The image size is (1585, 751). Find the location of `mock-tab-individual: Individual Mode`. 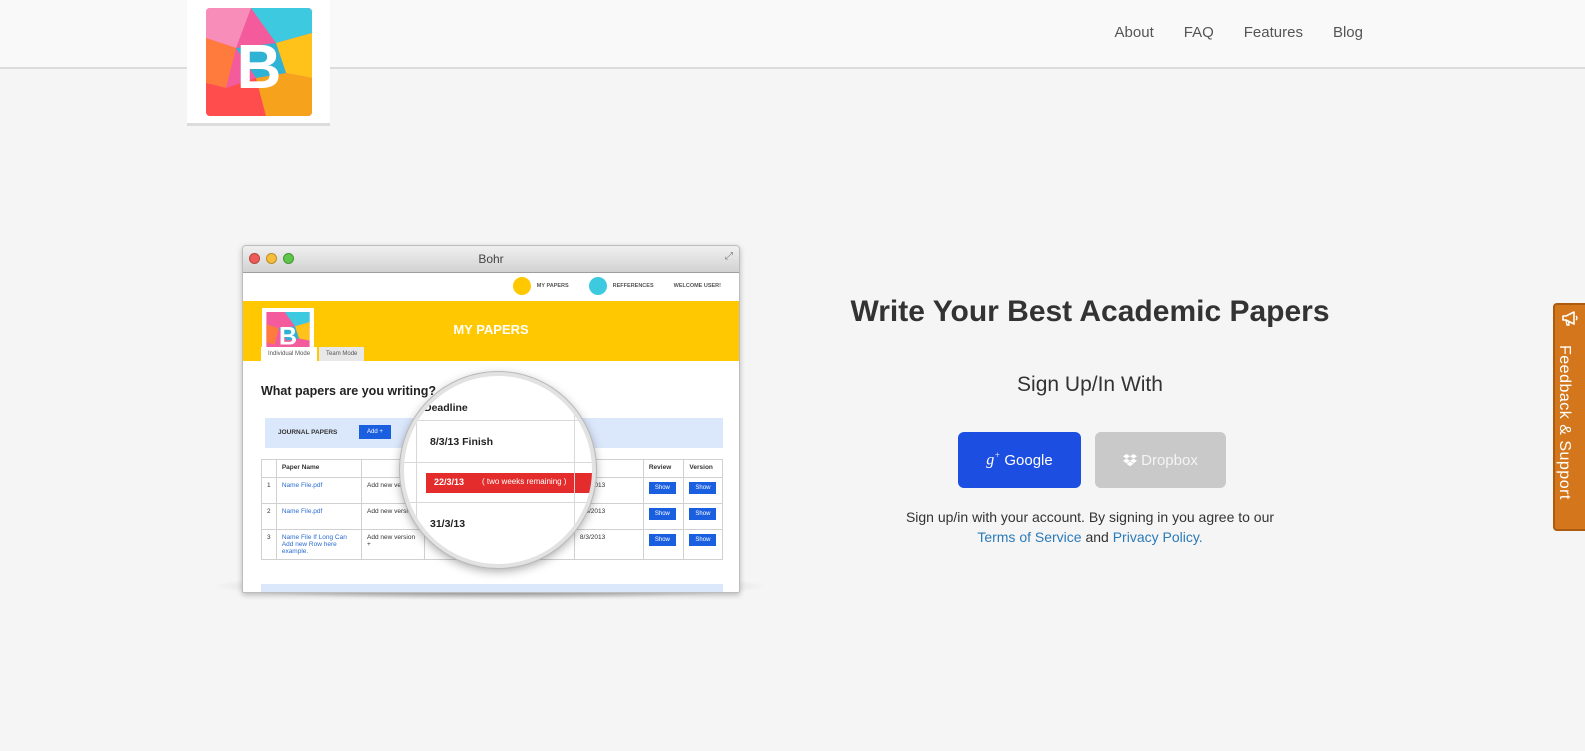

mock-tab-individual: Individual Mode is located at coordinates (289, 354).